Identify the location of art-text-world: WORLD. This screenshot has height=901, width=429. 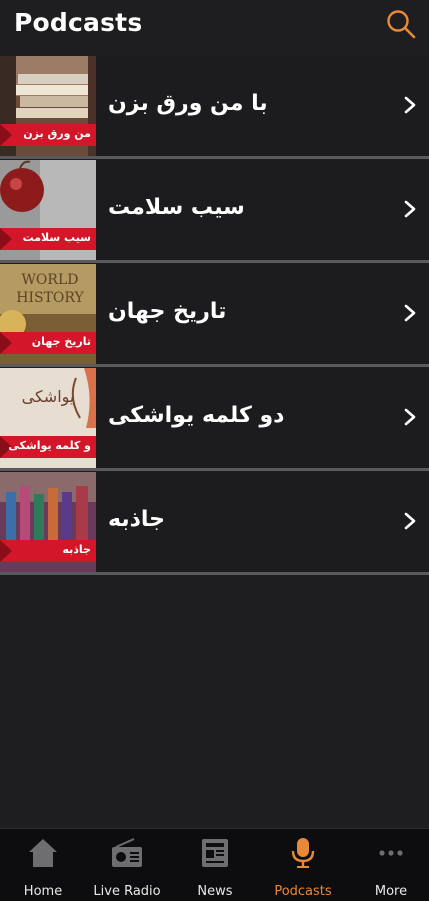
(50, 280).